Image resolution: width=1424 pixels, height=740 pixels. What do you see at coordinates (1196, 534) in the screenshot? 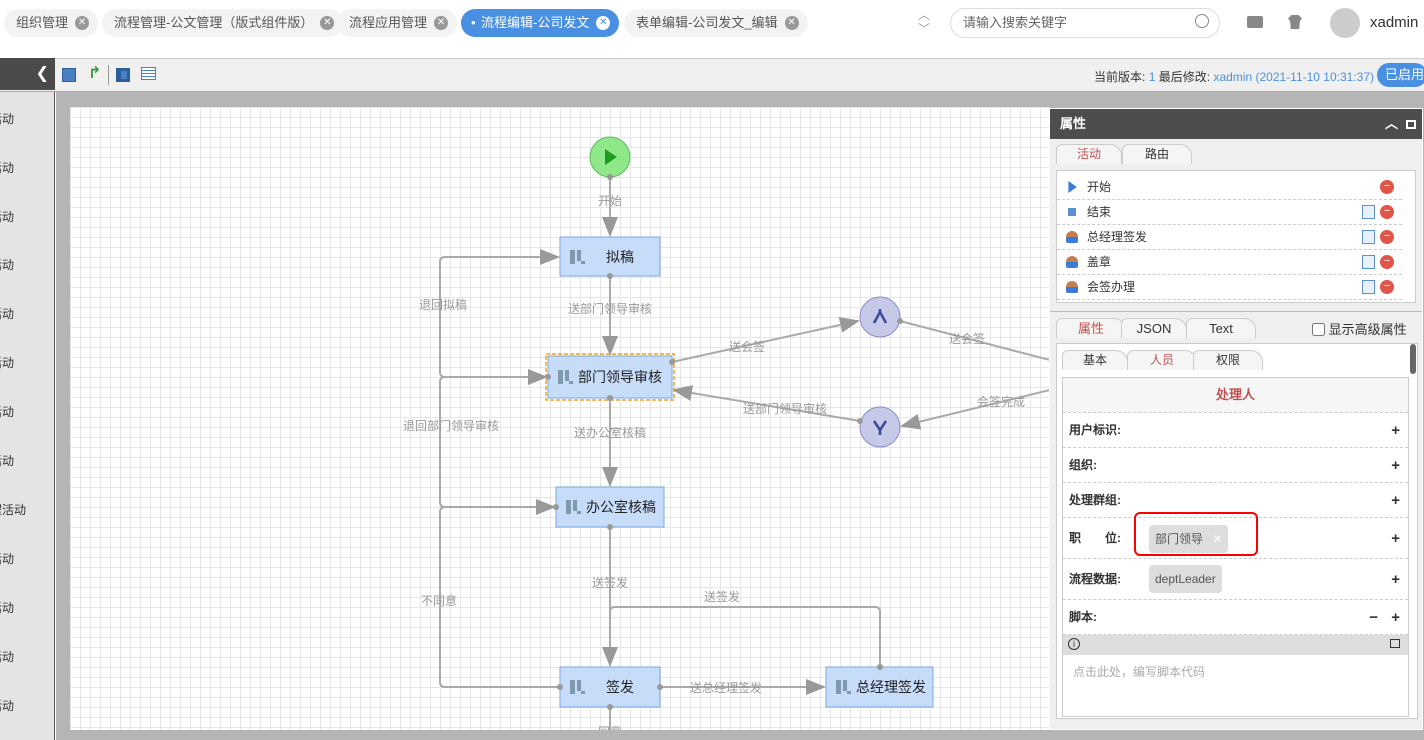
I see `highlight-annotation` at bounding box center [1196, 534].